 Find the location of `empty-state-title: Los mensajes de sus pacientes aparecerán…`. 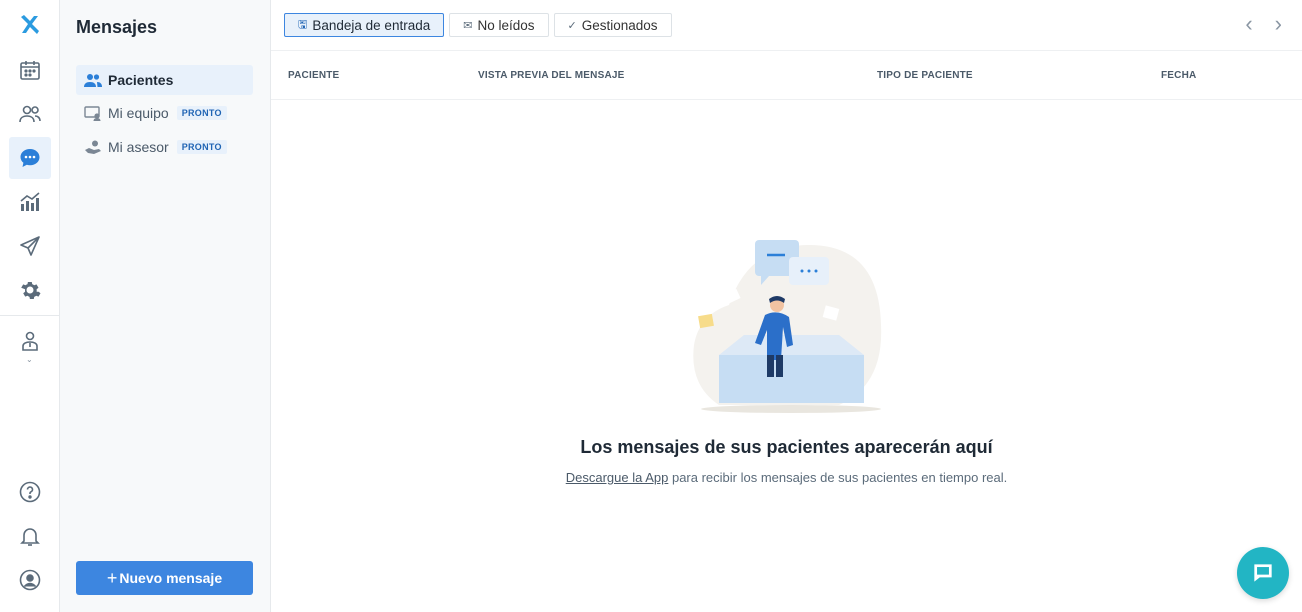

empty-state-title: Los mensajes de sus pacientes aparecerán… is located at coordinates (786, 447).